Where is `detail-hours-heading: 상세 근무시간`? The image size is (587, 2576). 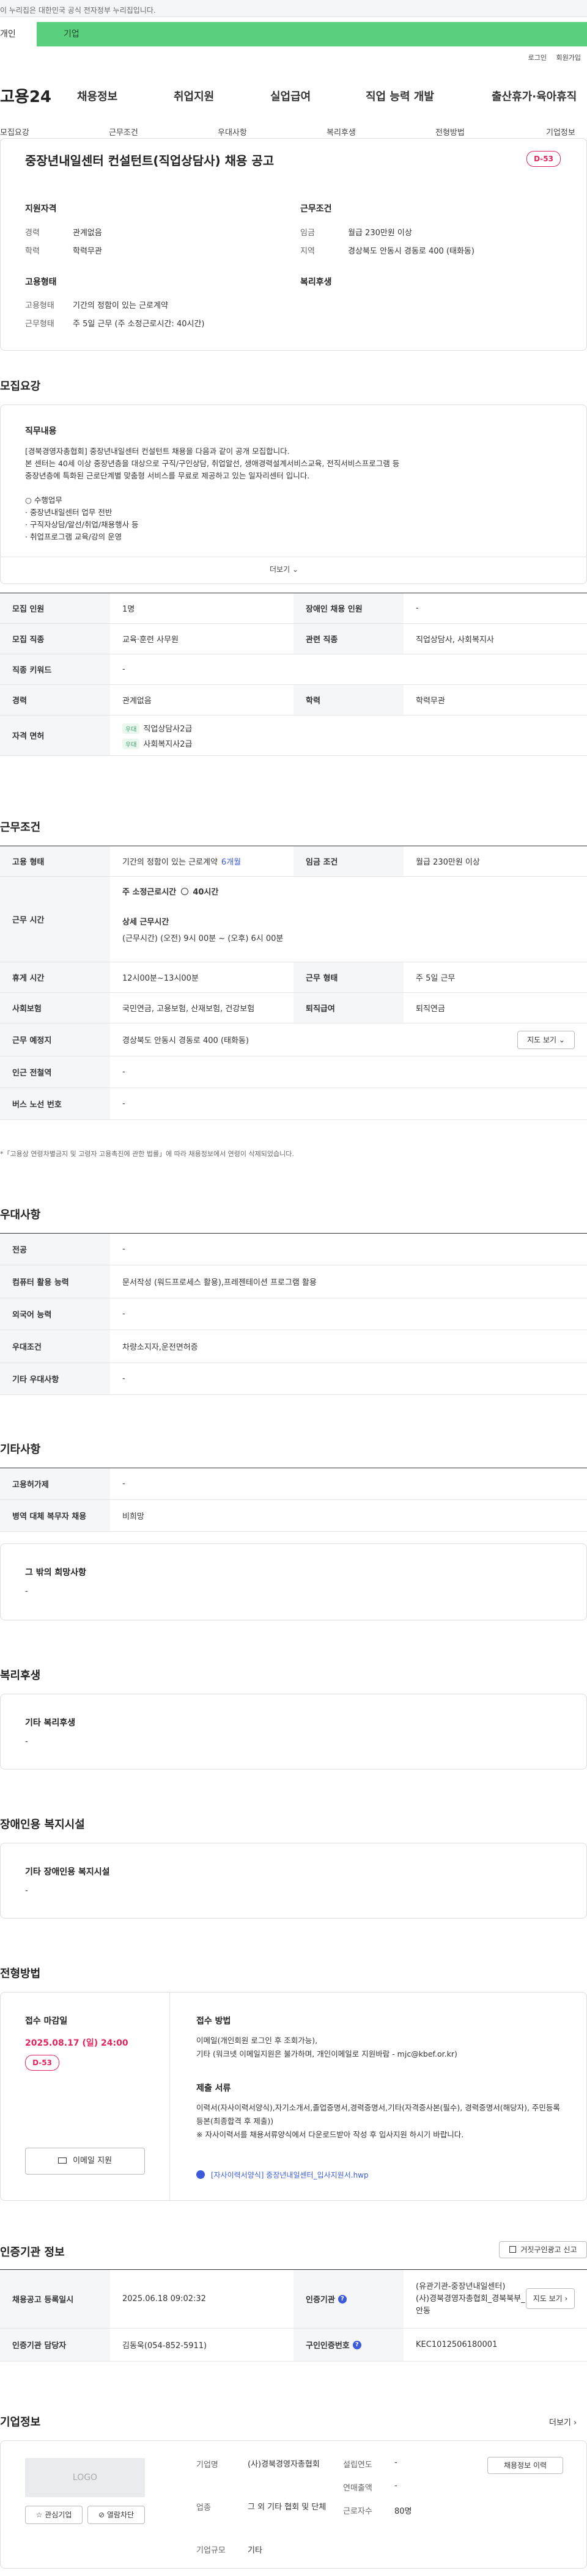 detail-hours-heading: 상세 근무시간 is located at coordinates (145, 922).